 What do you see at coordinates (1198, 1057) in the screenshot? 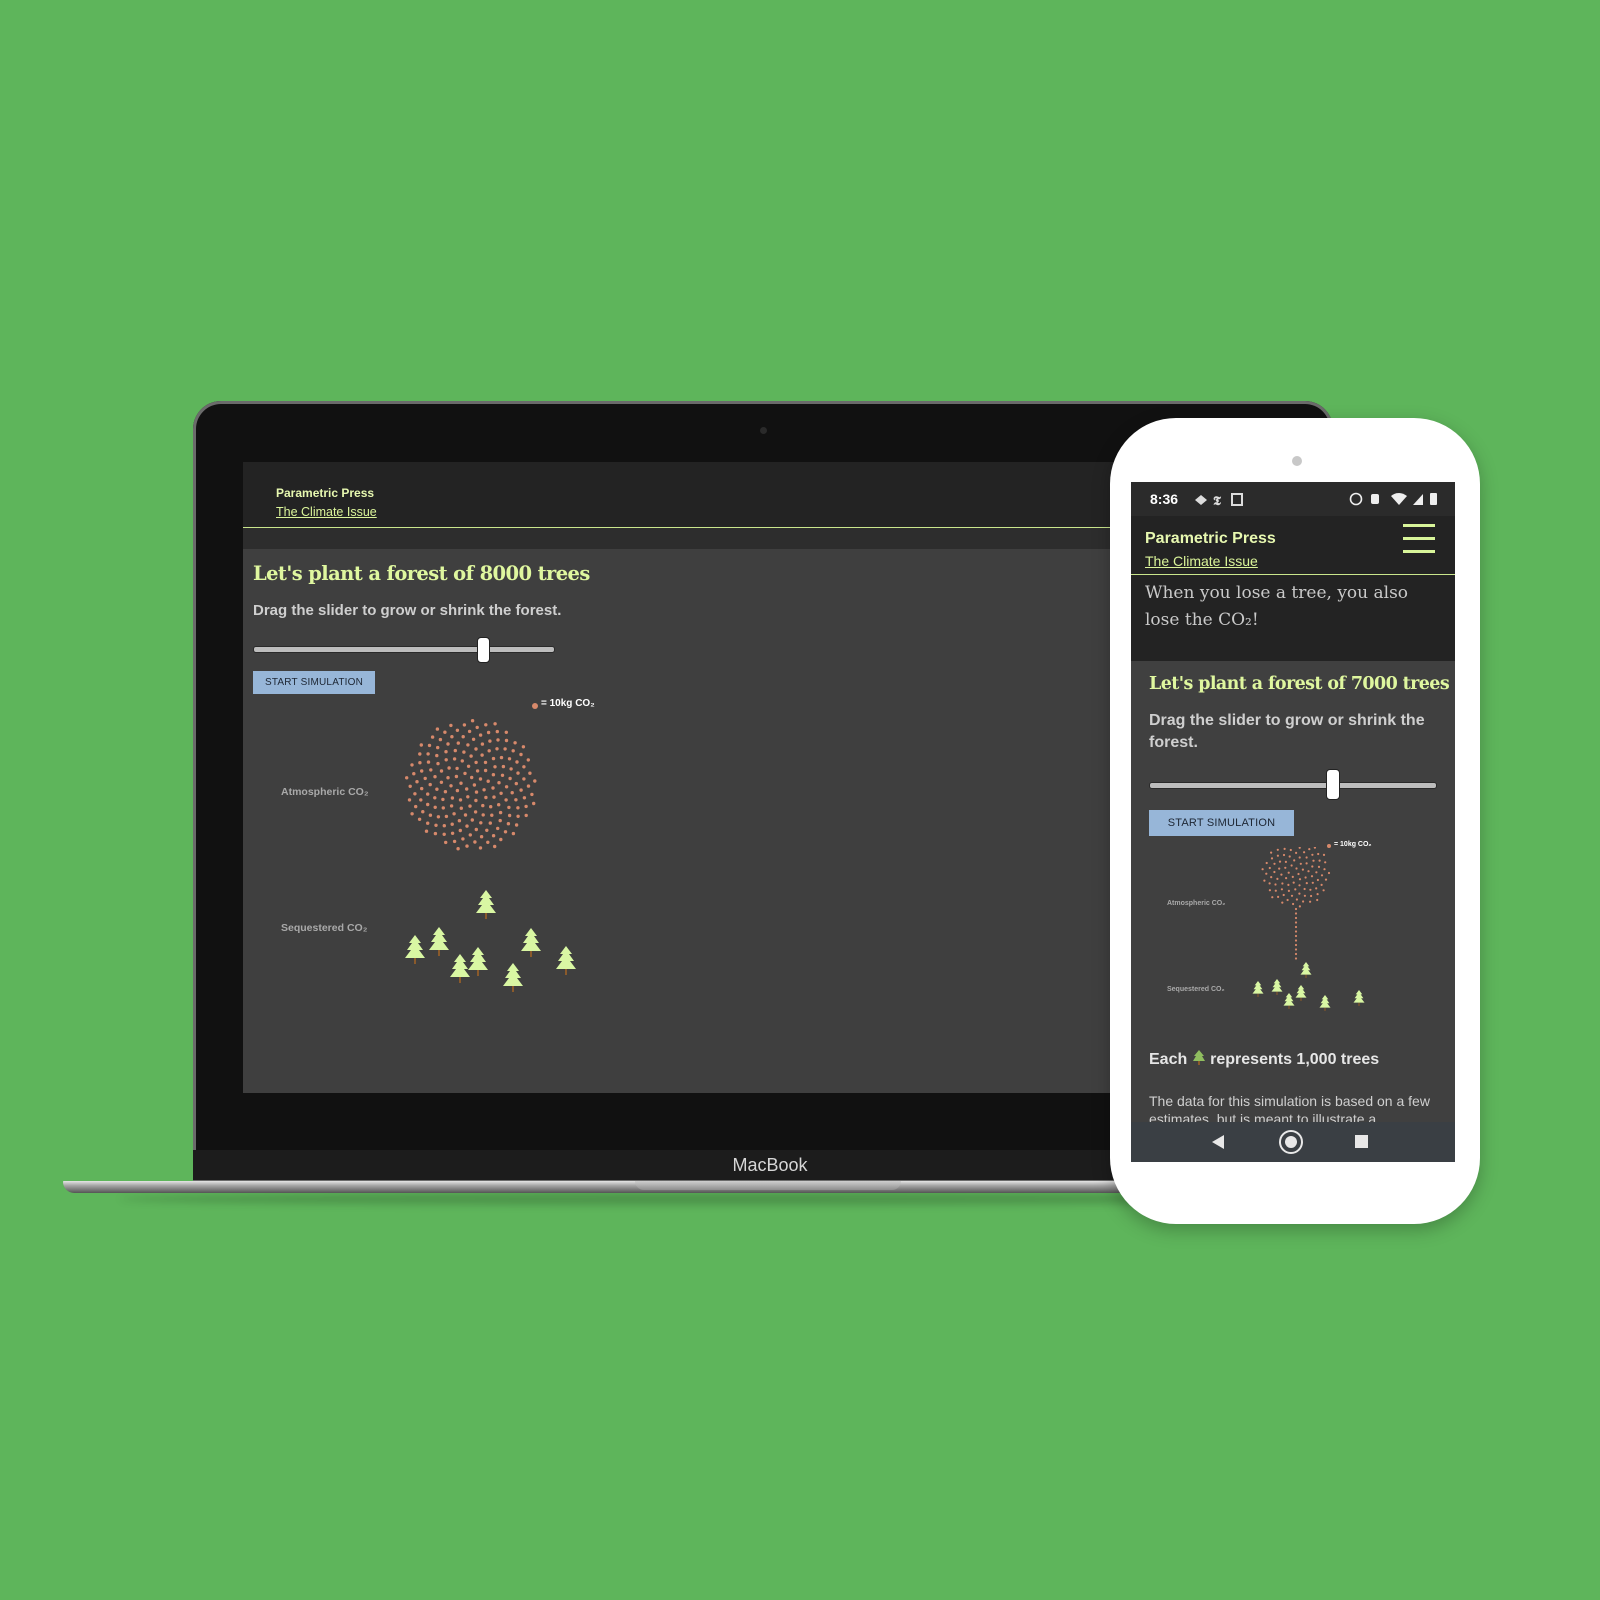
I see `tree-icon` at bounding box center [1198, 1057].